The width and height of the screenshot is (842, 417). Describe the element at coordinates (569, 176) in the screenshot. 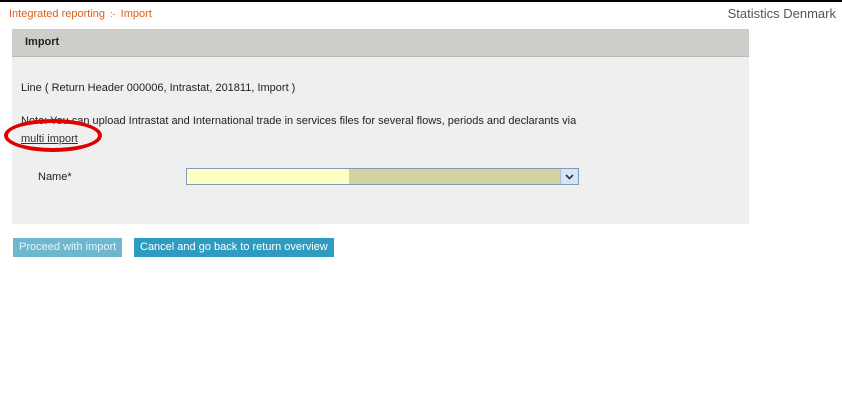

I see `chevron-down-icon` at that location.